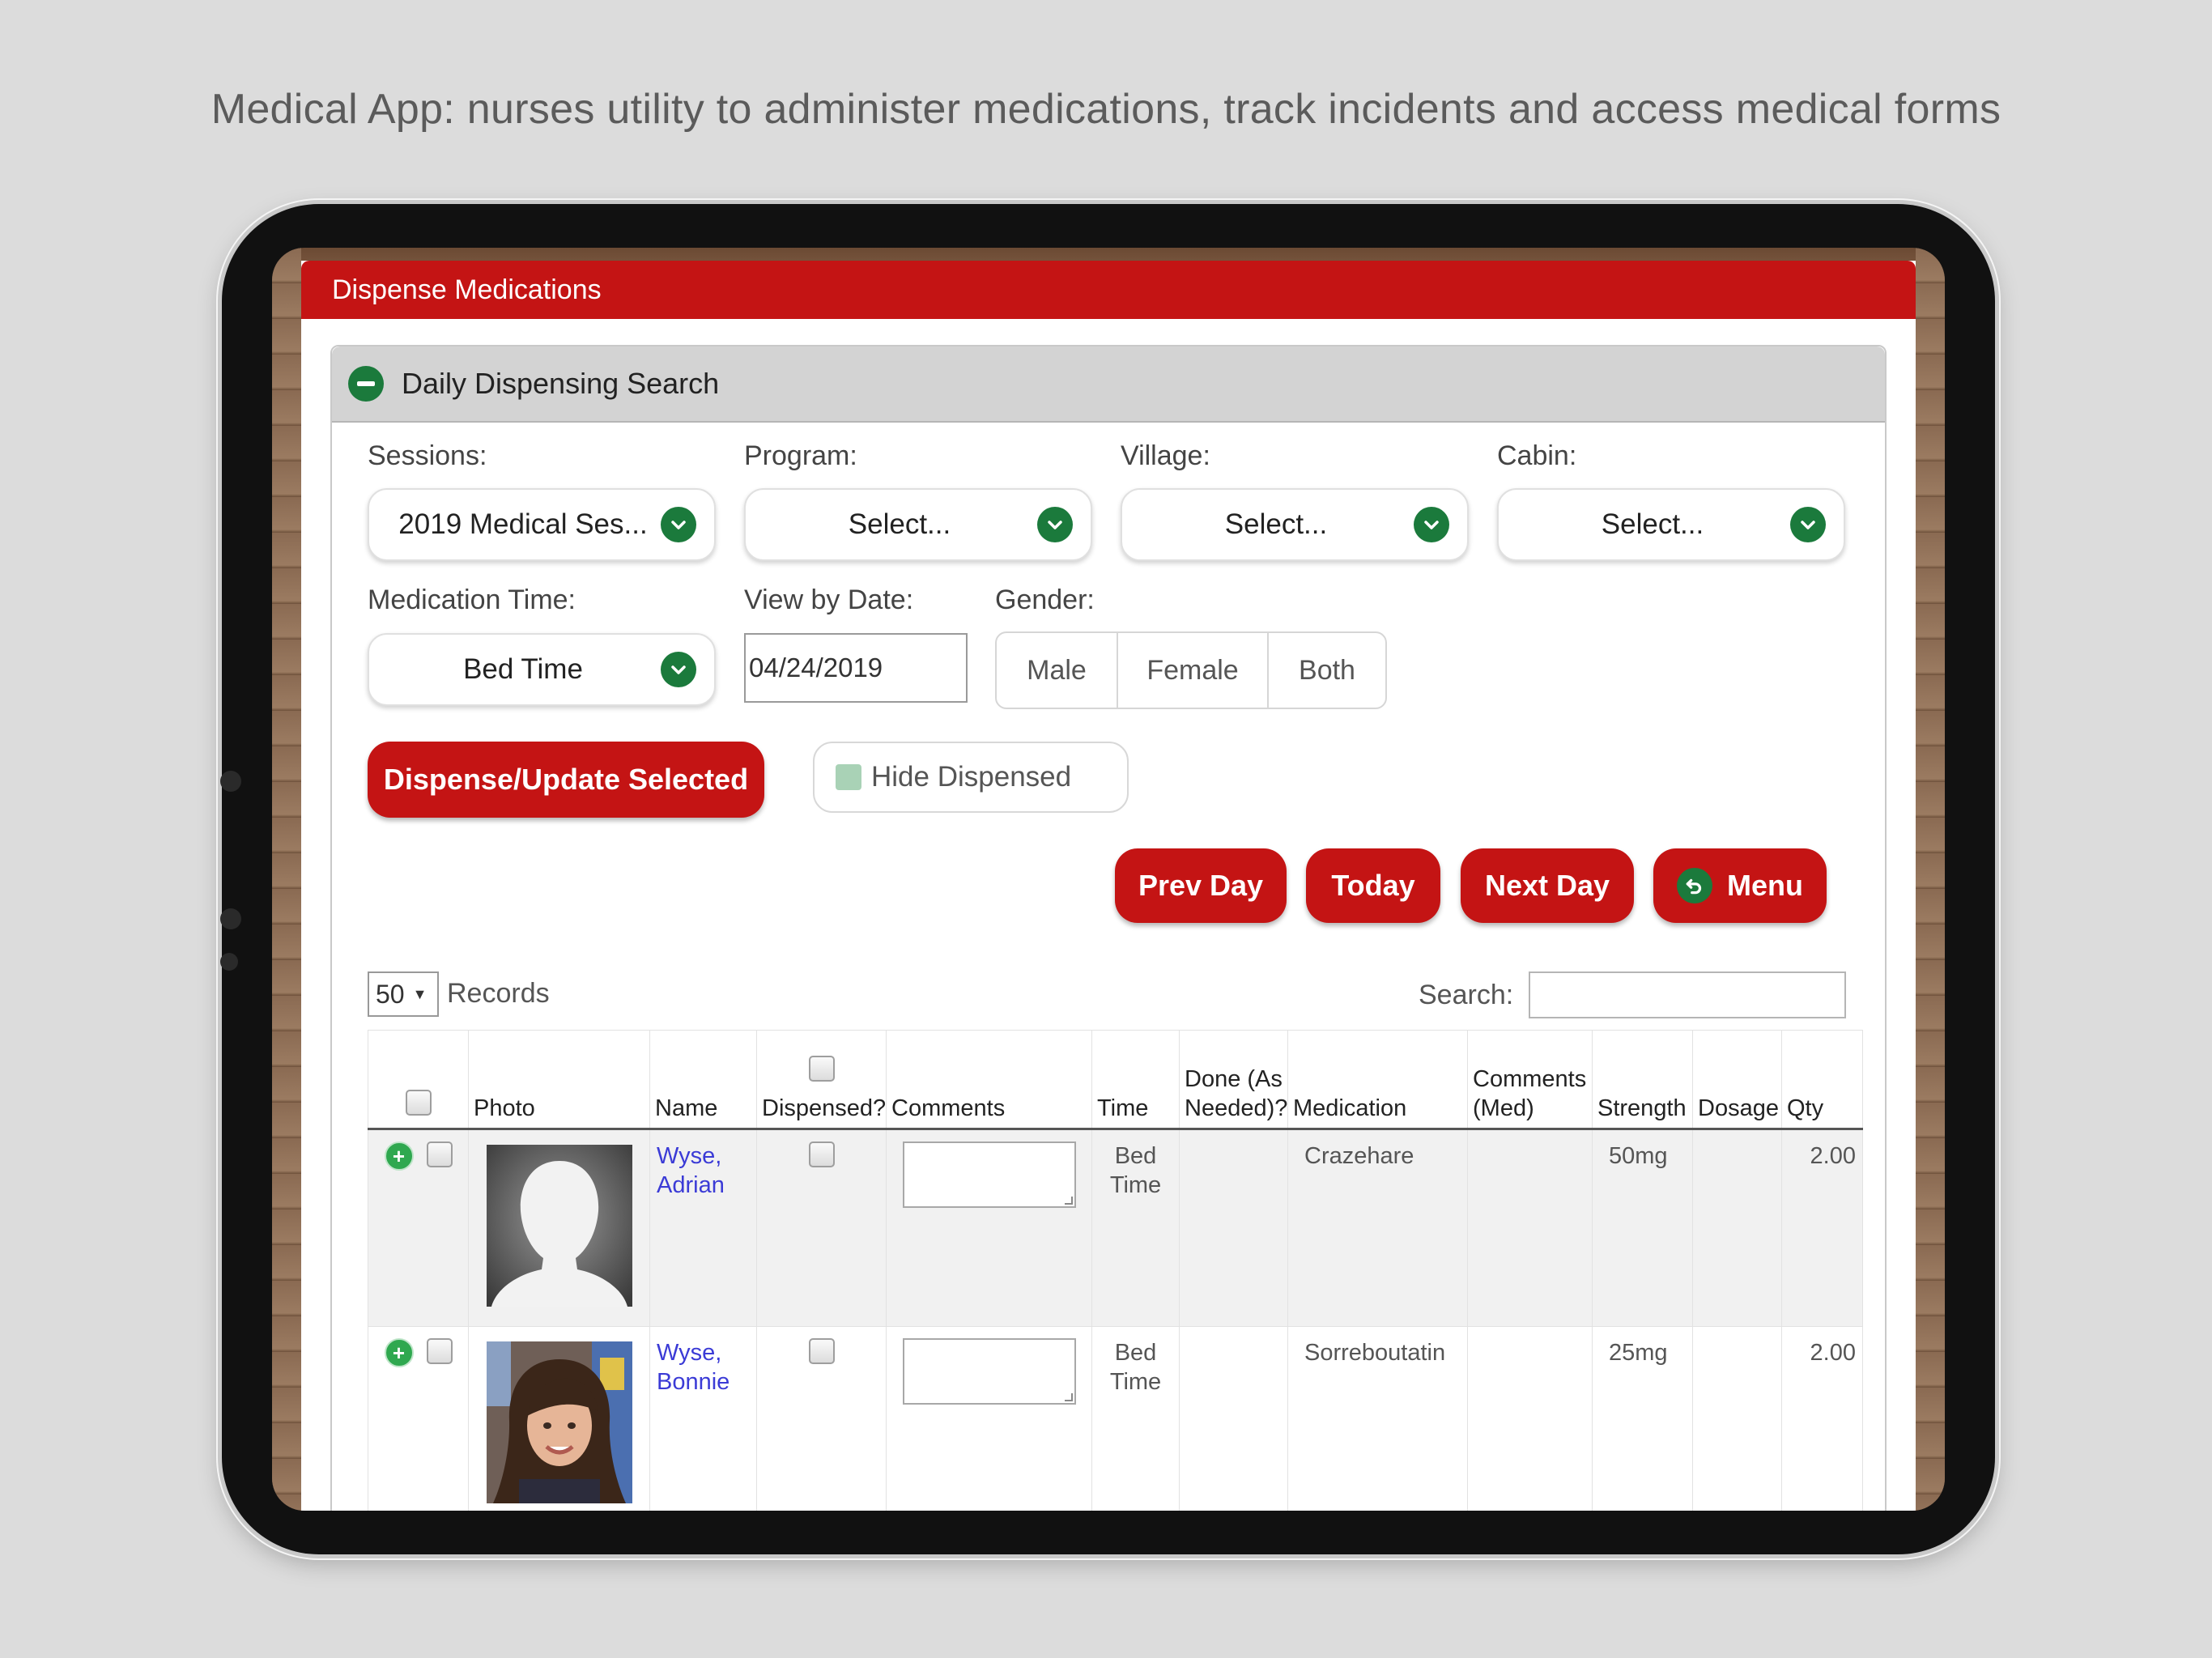 This screenshot has height=1658, width=2212. I want to click on view-by-date-label: View by Date:, so click(829, 600).